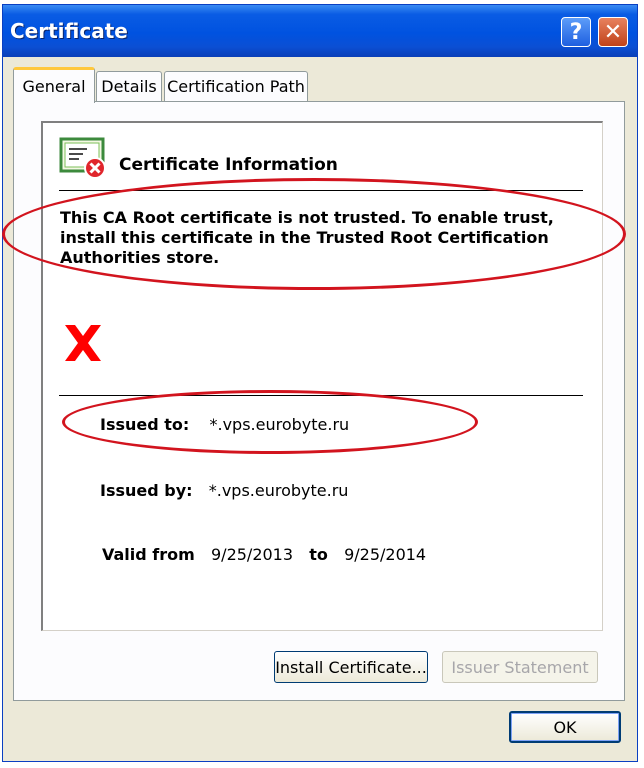 Image resolution: width=644 pixels, height=768 pixels. I want to click on issued-by-row: Issued by: *.vps.eurobyte.ru, so click(224, 490).